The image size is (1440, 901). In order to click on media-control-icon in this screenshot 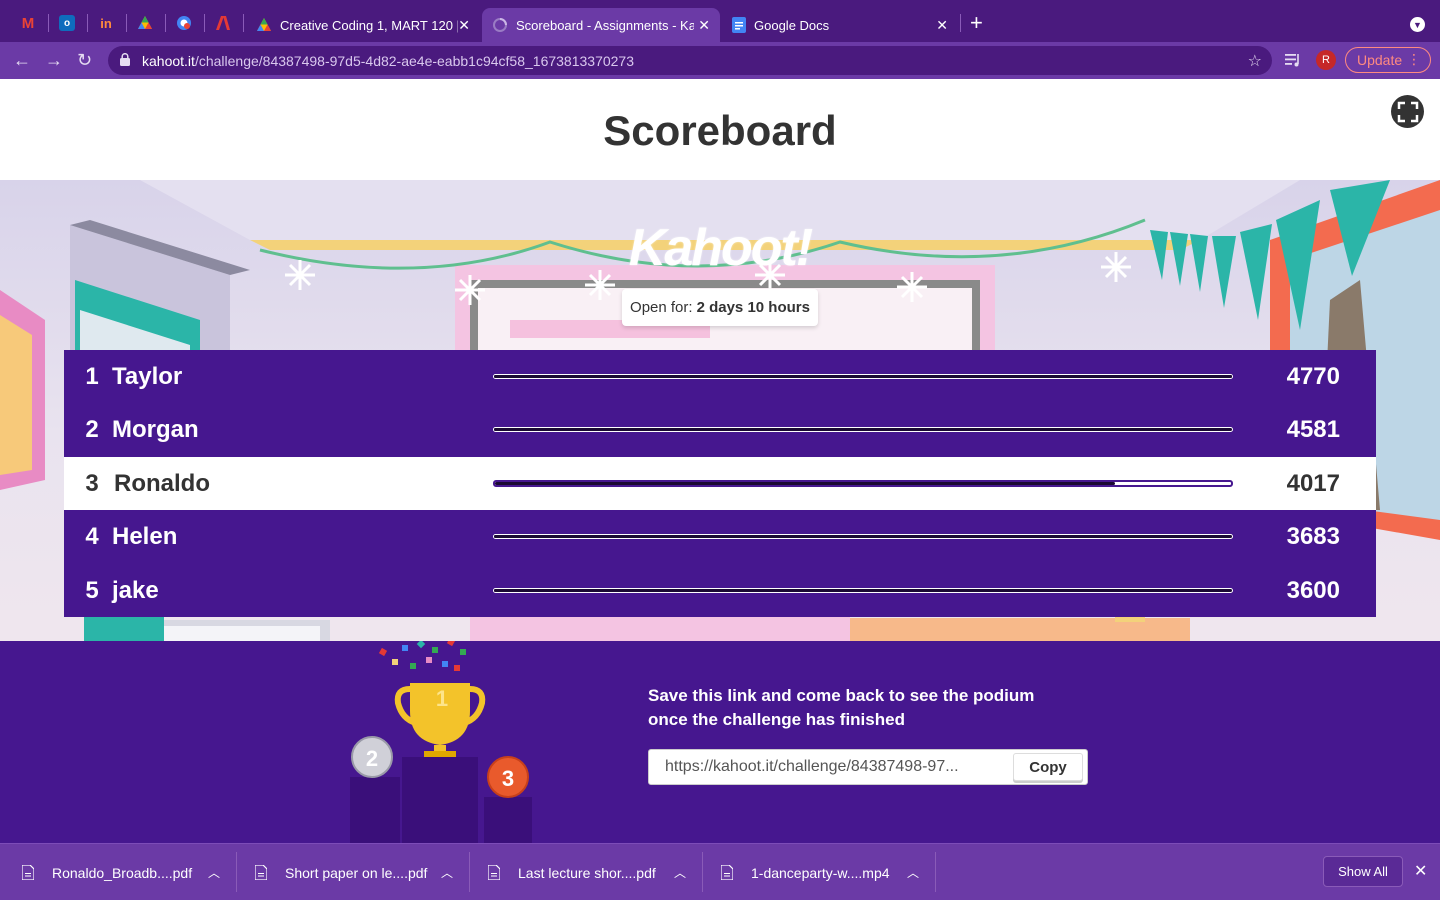, I will do `click(1293, 60)`.